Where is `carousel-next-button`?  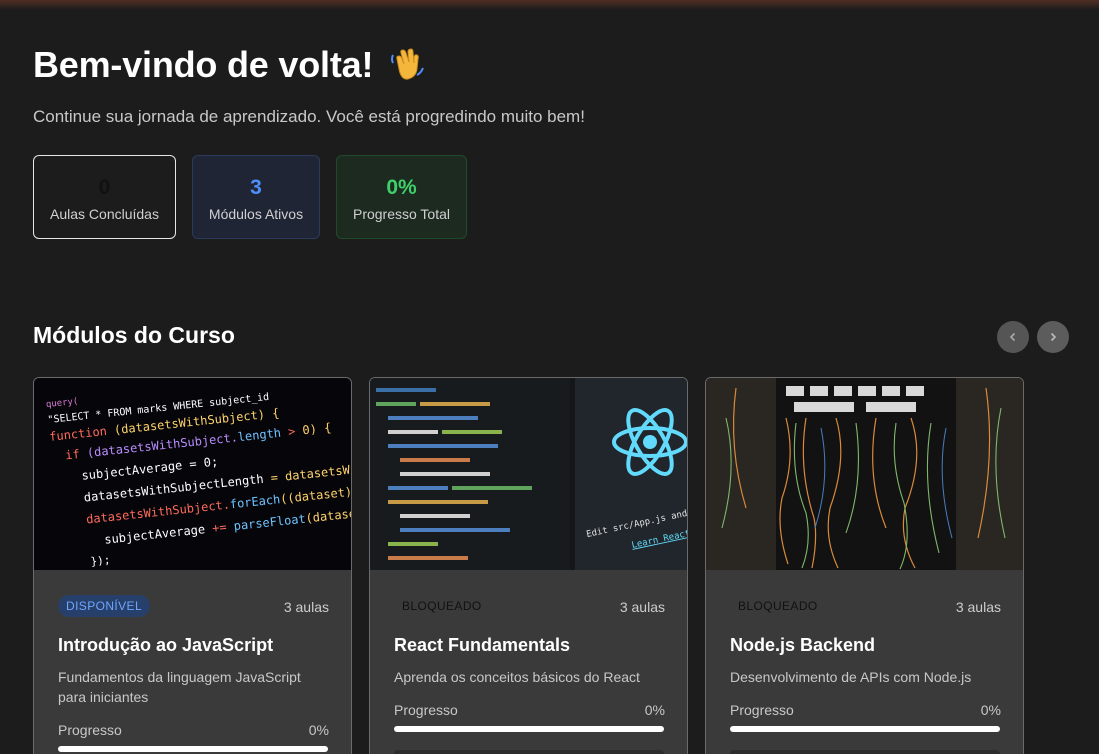
carousel-next-button is located at coordinates (1053, 337).